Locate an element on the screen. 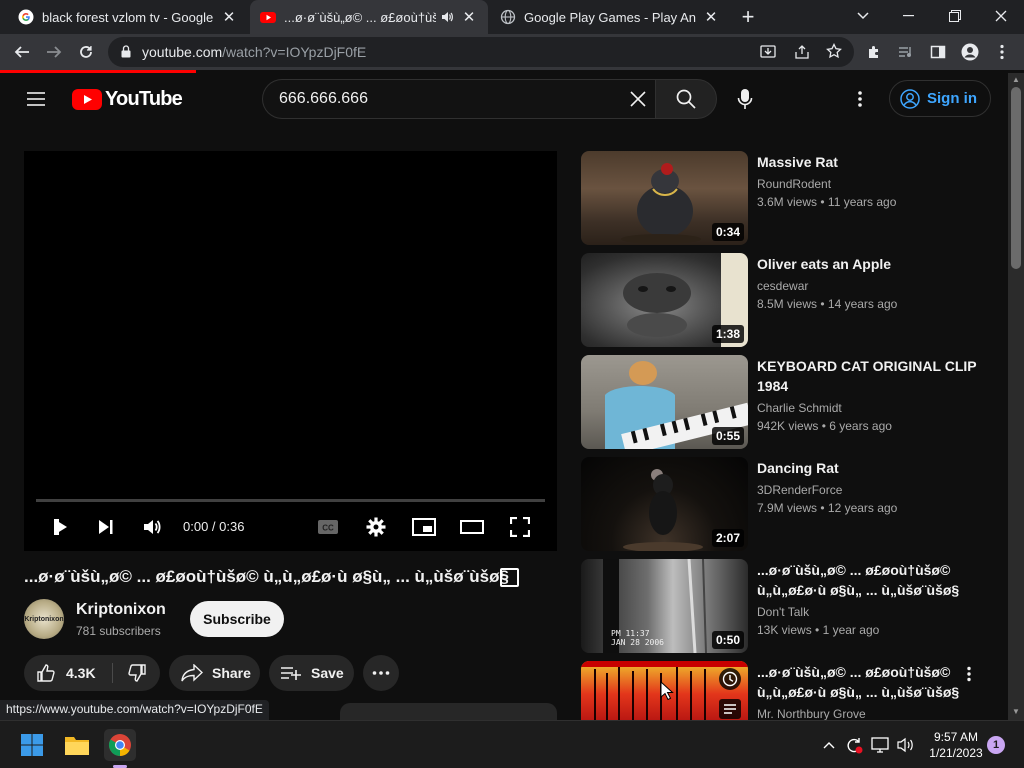 This screenshot has height=768, width=1024. tab-google-search: black forest vzlom tv - Google Se ✕ is located at coordinates (128, 17).